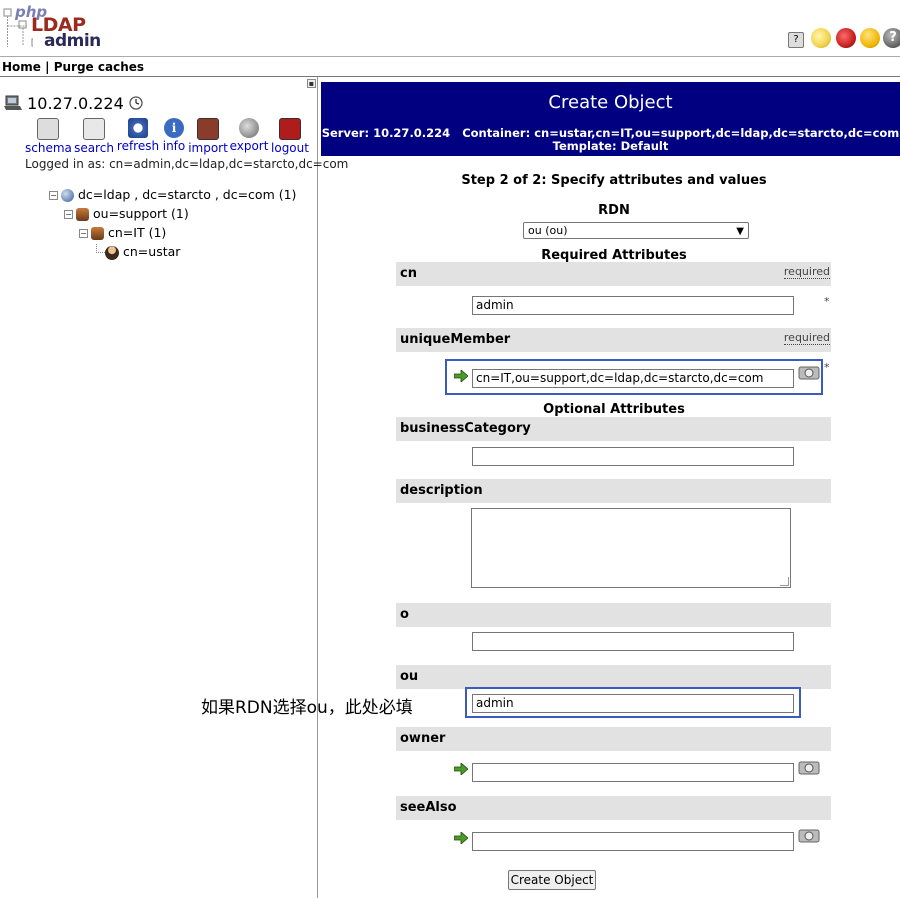  What do you see at coordinates (187, 194) in the screenshot?
I see `tree-item-label: dc=ldap , dc=starcto , dc=com (1)` at bounding box center [187, 194].